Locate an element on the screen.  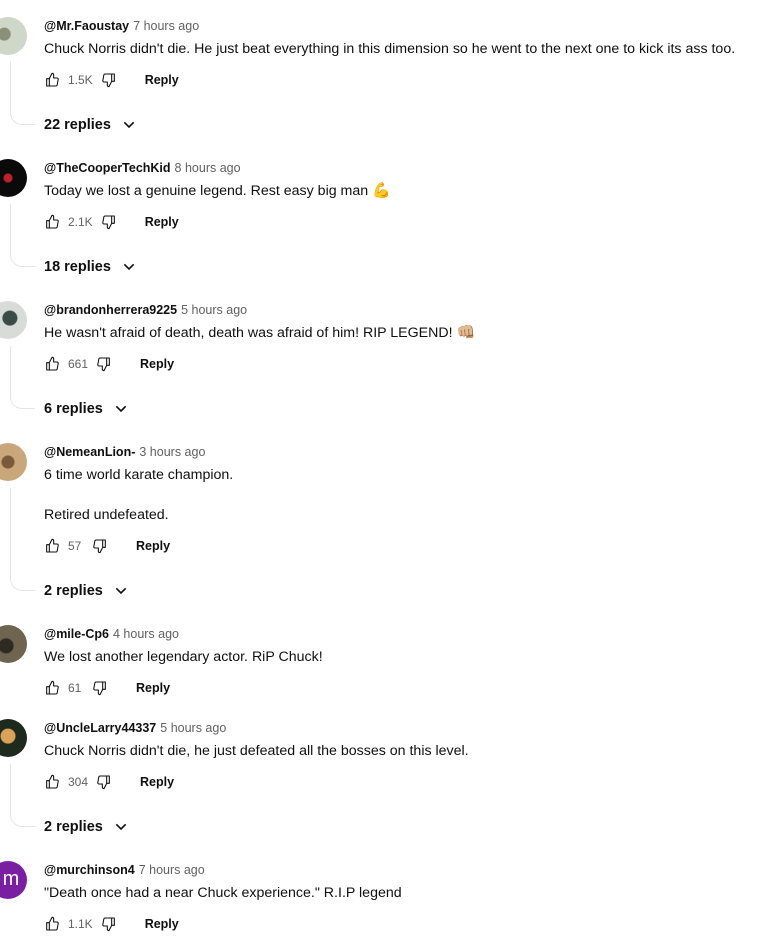
comment-author: @NemeanLion- is located at coordinates (89, 452).